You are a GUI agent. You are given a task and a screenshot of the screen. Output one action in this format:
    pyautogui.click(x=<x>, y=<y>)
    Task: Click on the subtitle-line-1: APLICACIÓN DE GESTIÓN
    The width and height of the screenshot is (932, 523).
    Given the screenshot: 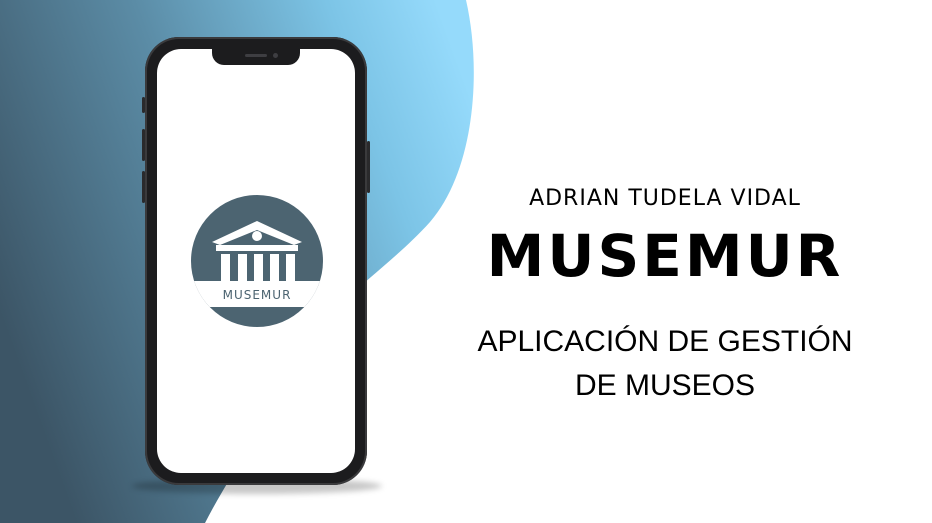 What is the action you would take?
    pyautogui.click(x=665, y=341)
    